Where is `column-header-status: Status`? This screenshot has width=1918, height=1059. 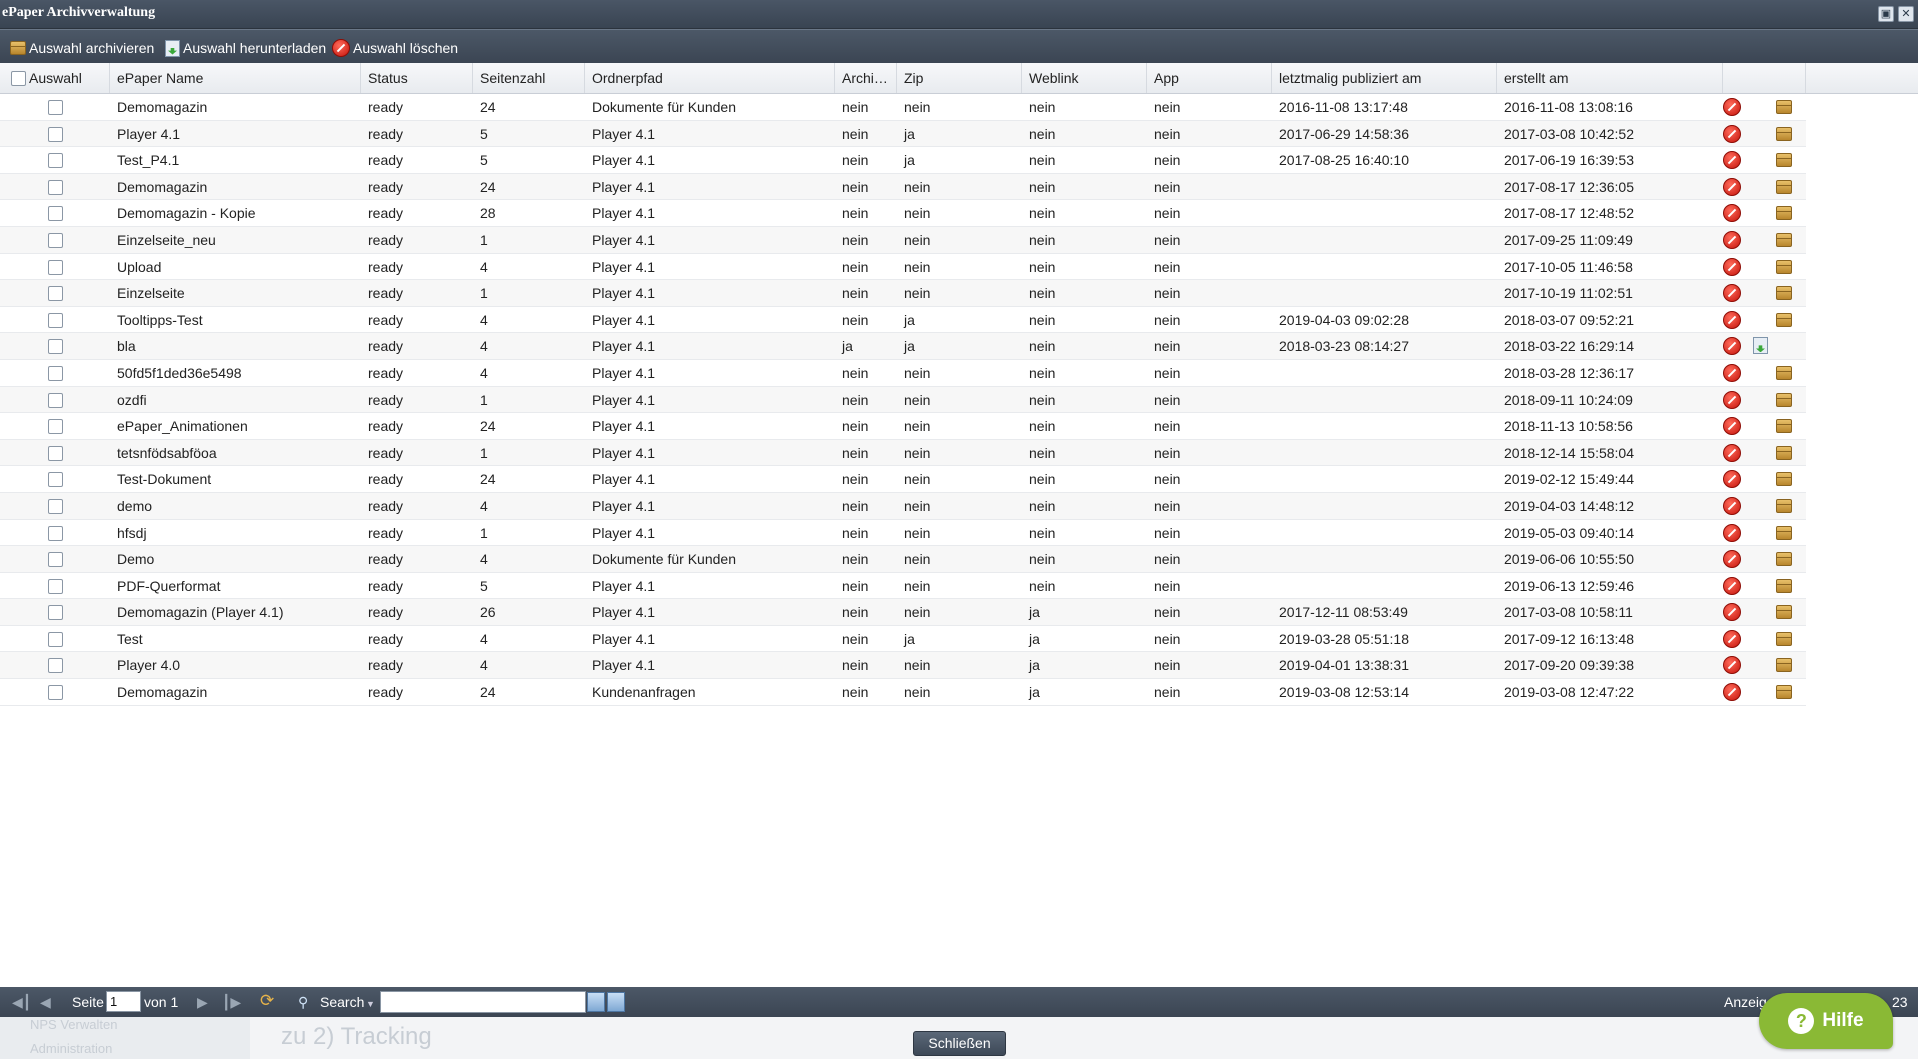
column-header-status: Status is located at coordinates (417, 78).